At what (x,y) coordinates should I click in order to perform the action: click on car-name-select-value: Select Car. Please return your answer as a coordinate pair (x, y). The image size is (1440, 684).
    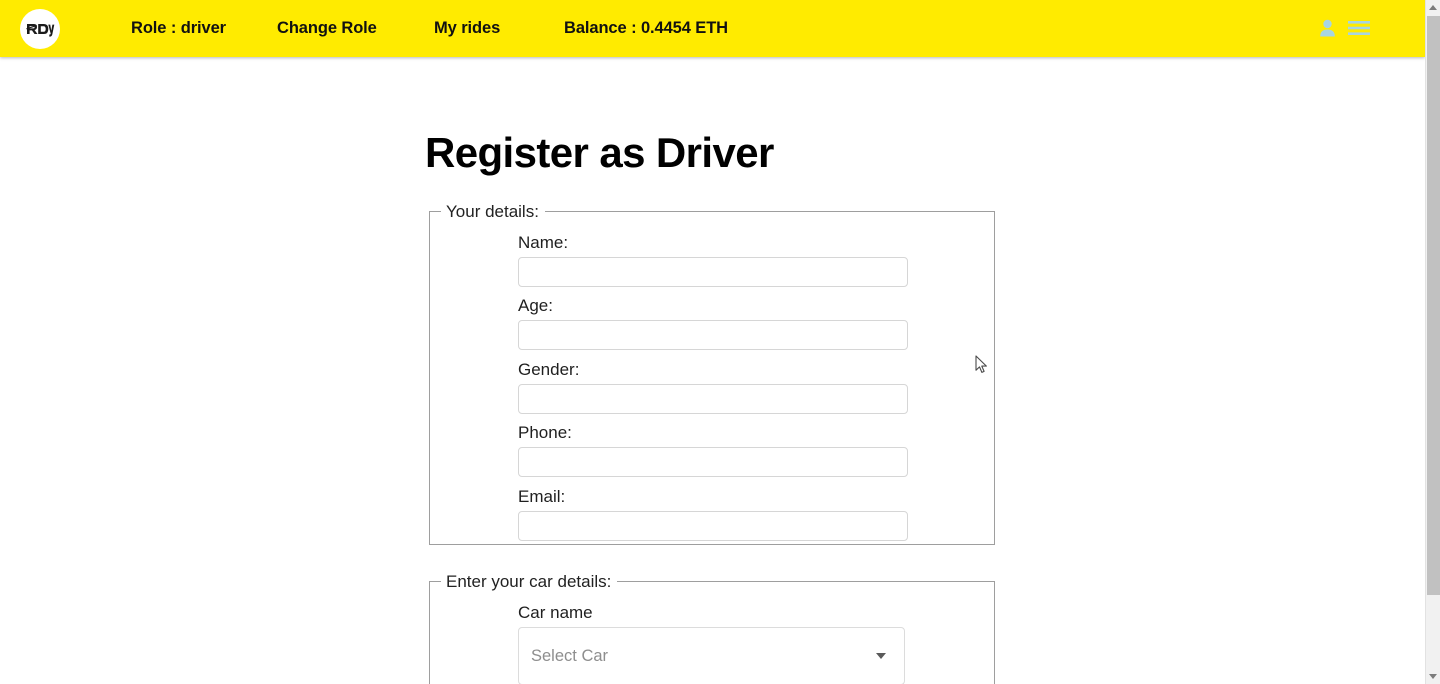
    Looking at the image, I should click on (570, 656).